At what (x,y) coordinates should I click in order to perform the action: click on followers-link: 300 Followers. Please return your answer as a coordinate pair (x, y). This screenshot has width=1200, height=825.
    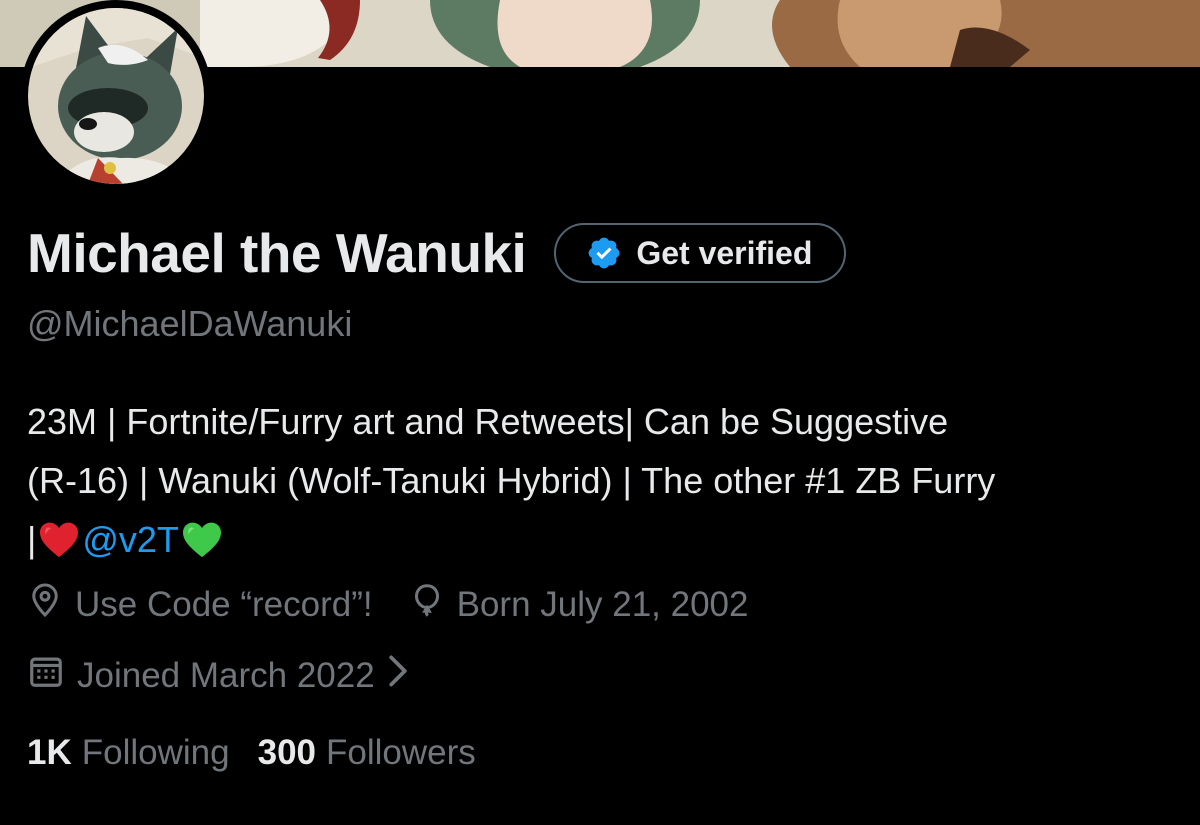
    Looking at the image, I should click on (367, 753).